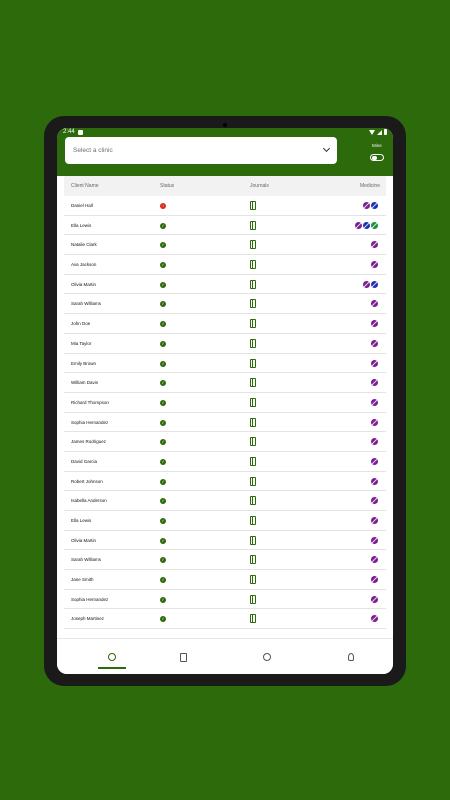  Describe the element at coordinates (259, 186) in the screenshot. I see `column-header-journals: Journals` at that location.